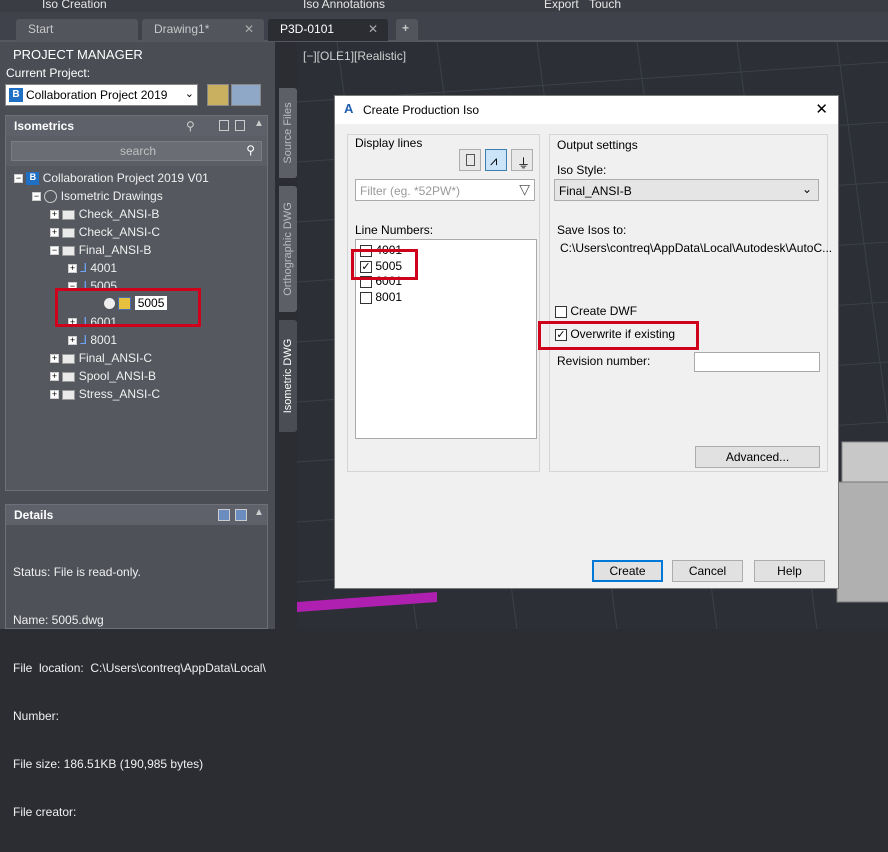  Describe the element at coordinates (97, 197) in the screenshot. I see `tree-node-isometric-drawings: − Isometric Drawings` at that location.